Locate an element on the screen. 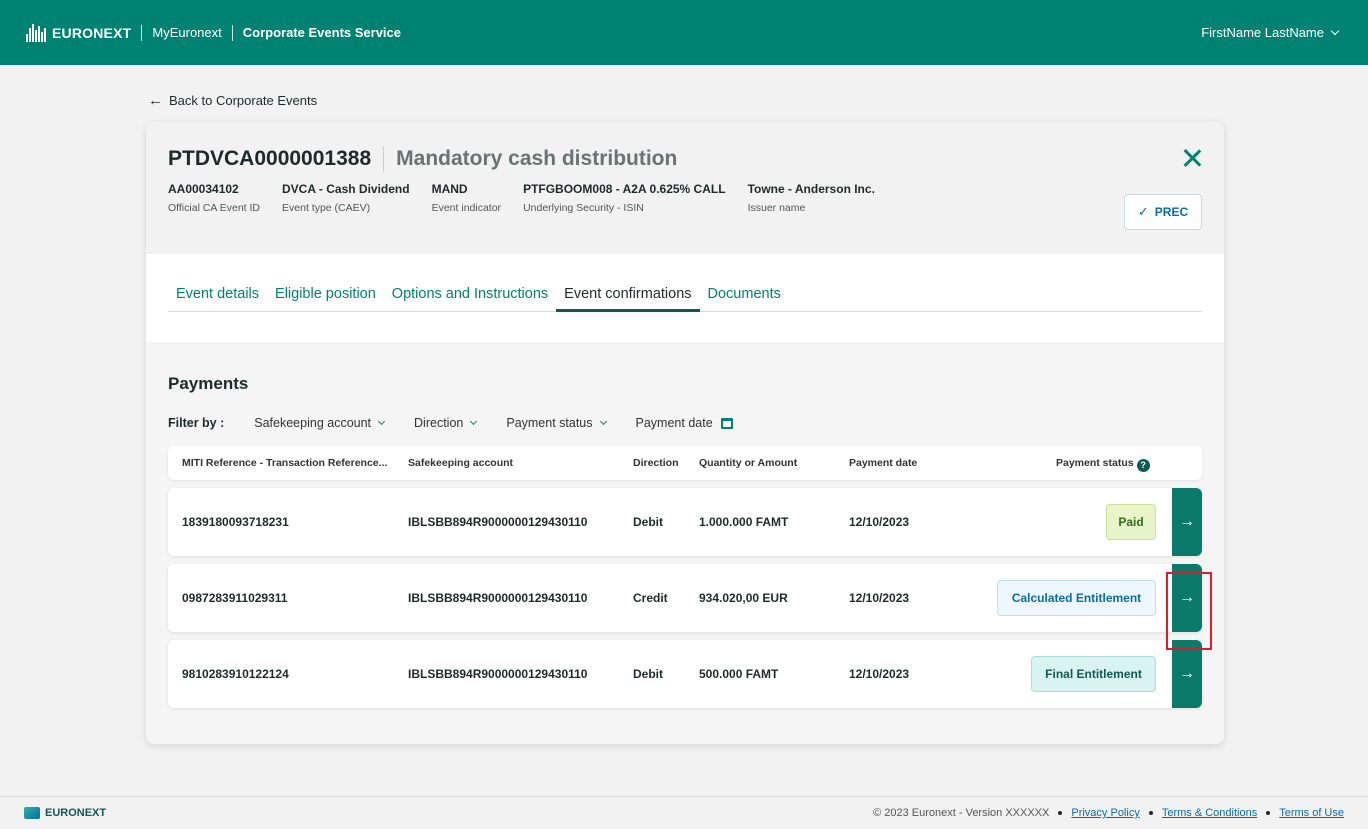  meta-label: Event type (CAEV) is located at coordinates (326, 208).